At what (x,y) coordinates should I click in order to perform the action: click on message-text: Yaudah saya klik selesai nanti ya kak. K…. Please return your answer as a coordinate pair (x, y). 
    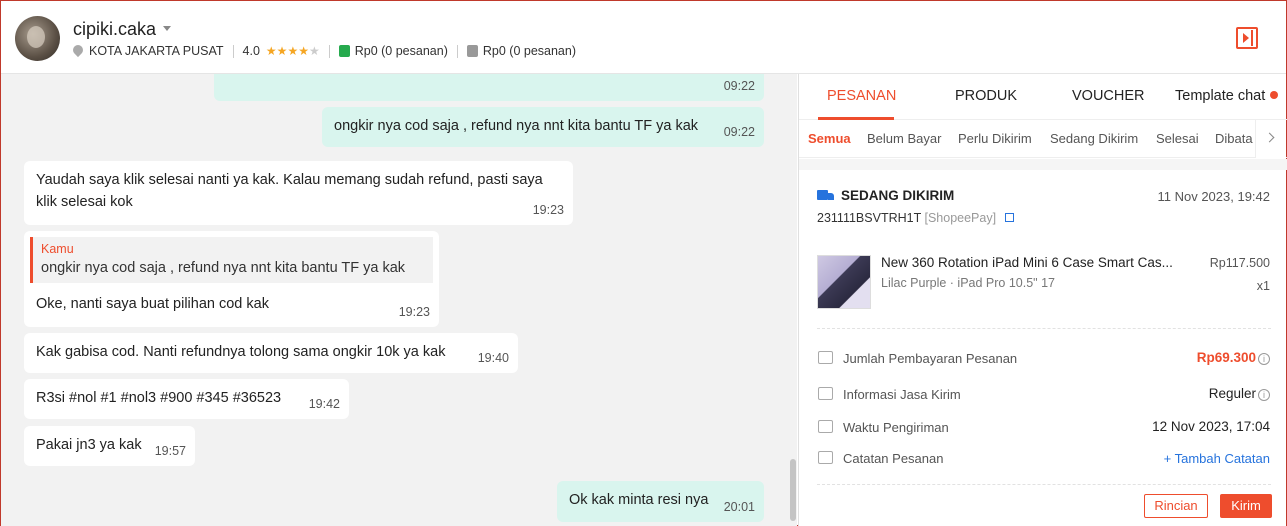
    Looking at the image, I should click on (289, 191).